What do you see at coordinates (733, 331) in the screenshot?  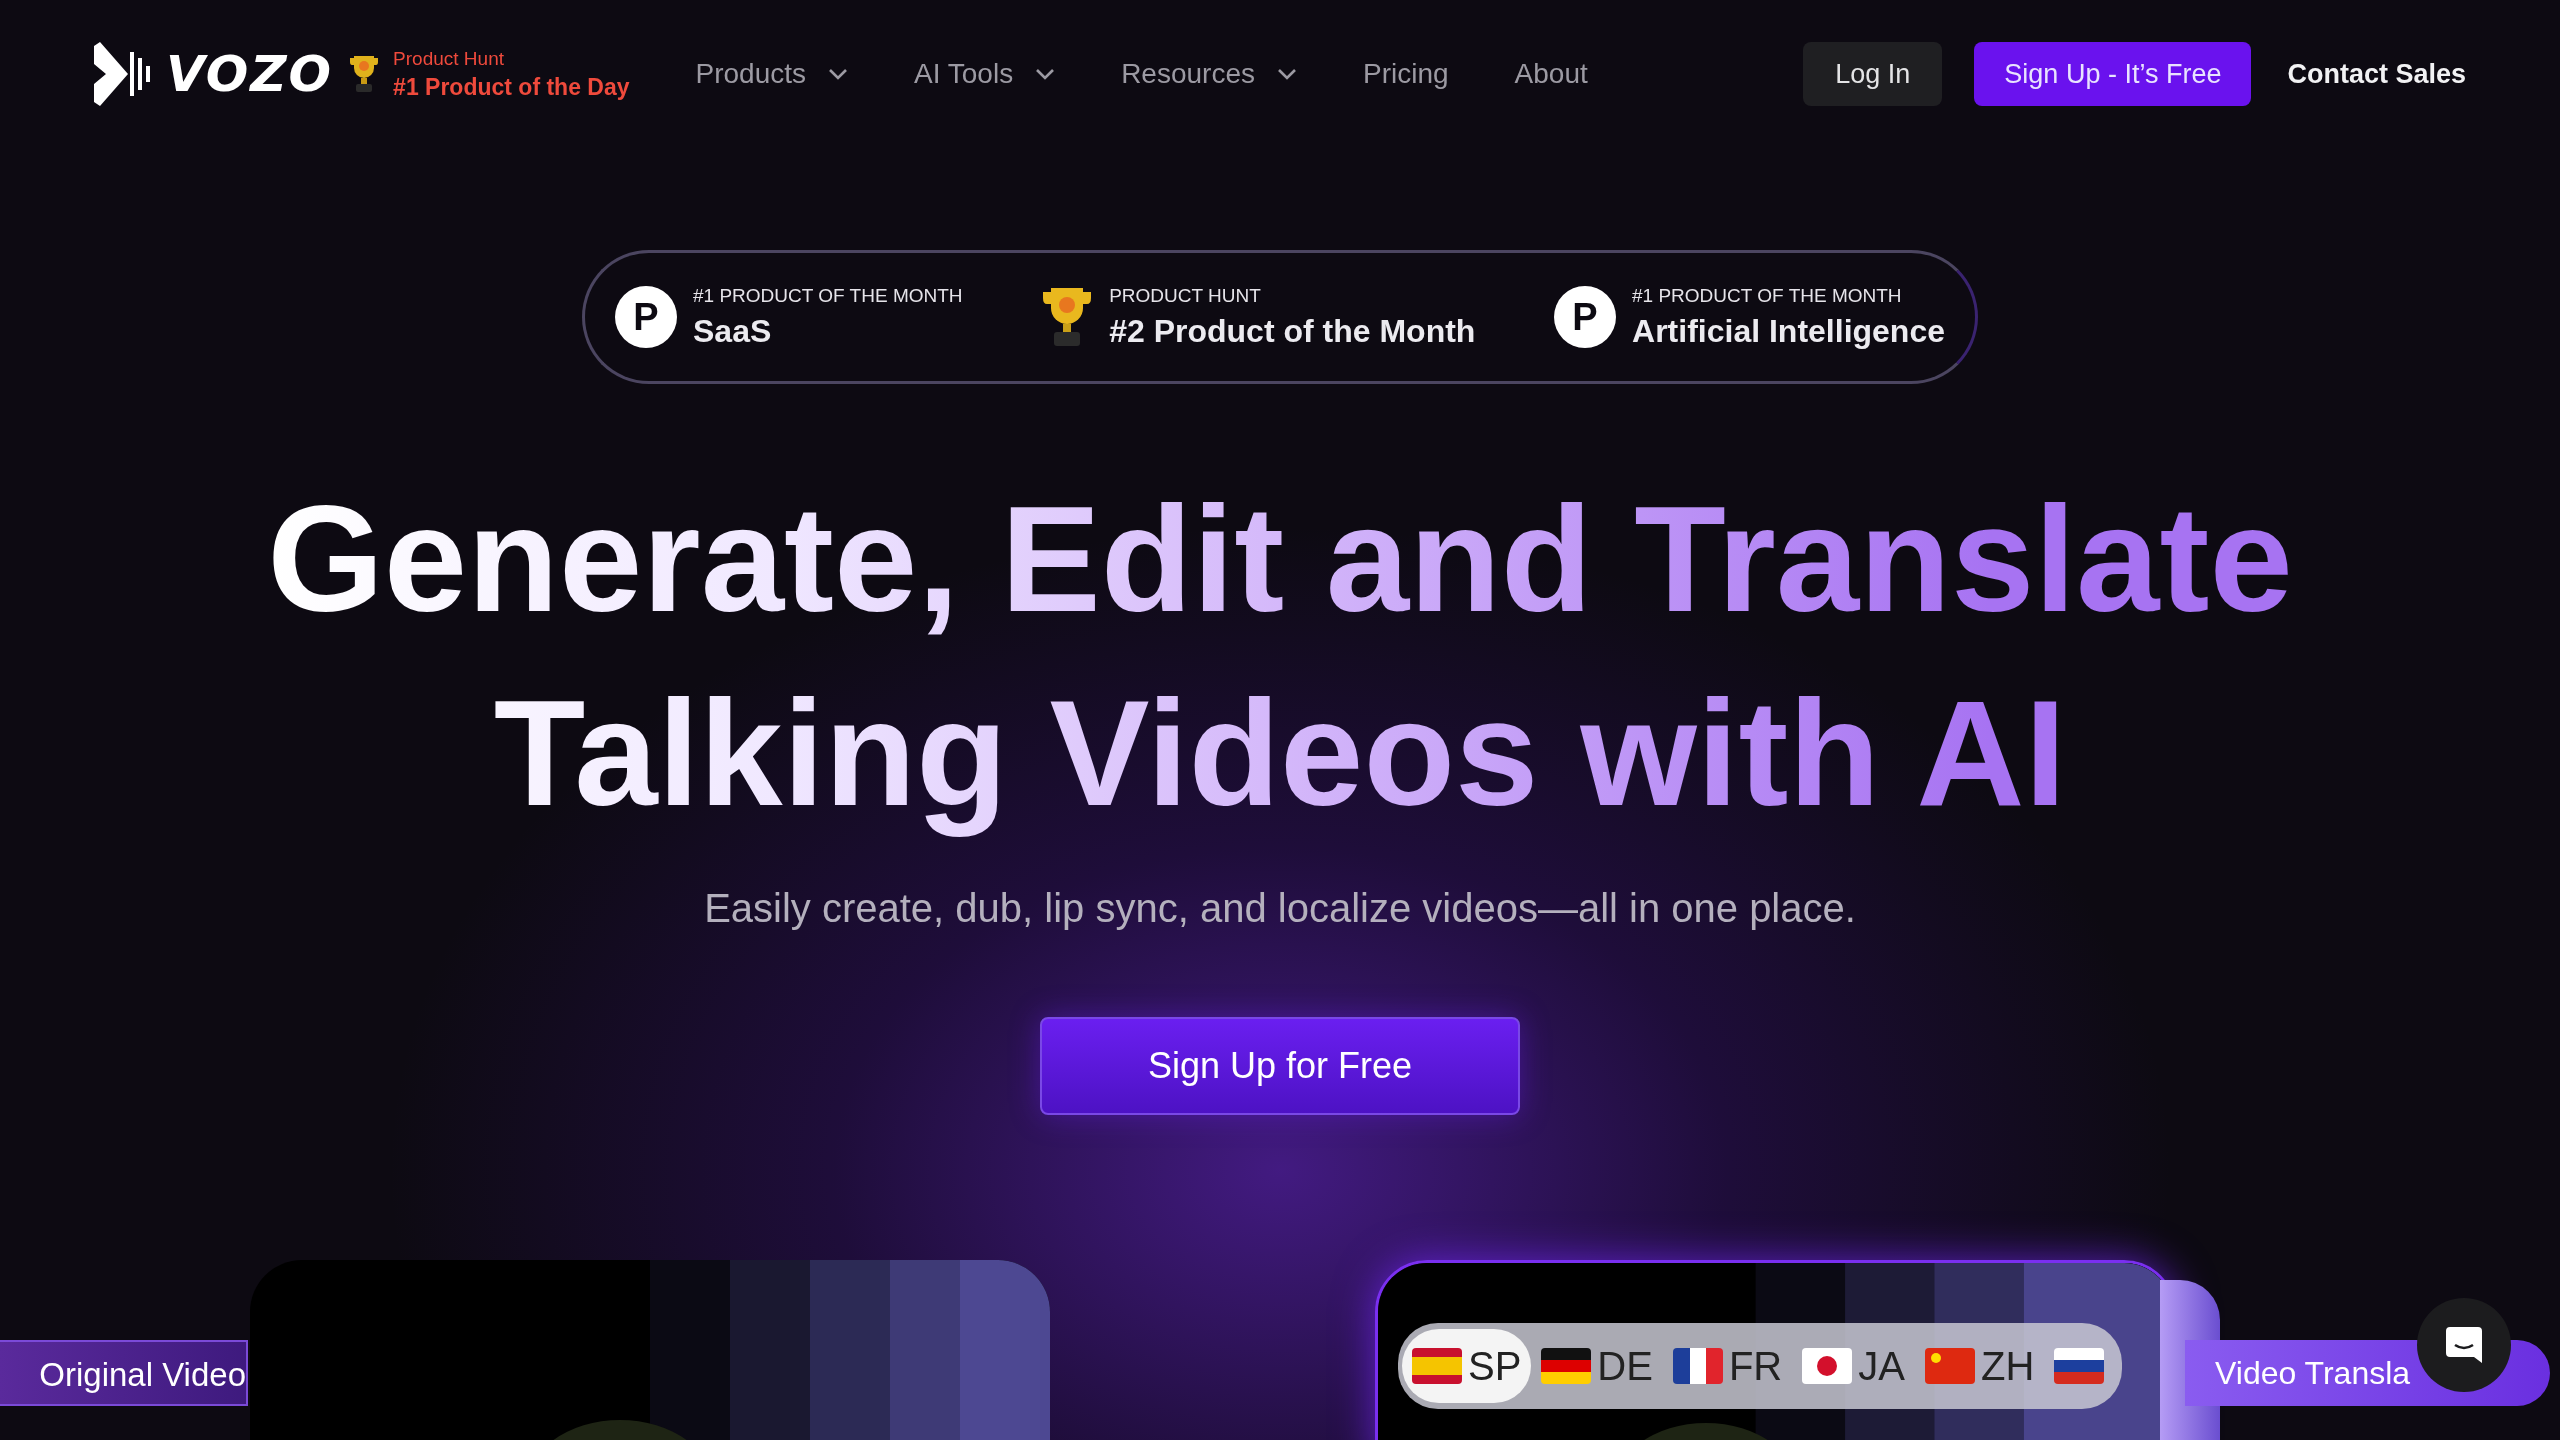 I see `badge-title: SaaS` at bounding box center [733, 331].